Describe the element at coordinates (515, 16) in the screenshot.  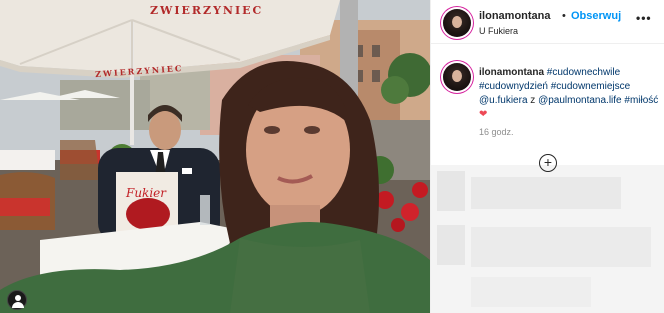
I see `header-username: ilonamontana` at that location.